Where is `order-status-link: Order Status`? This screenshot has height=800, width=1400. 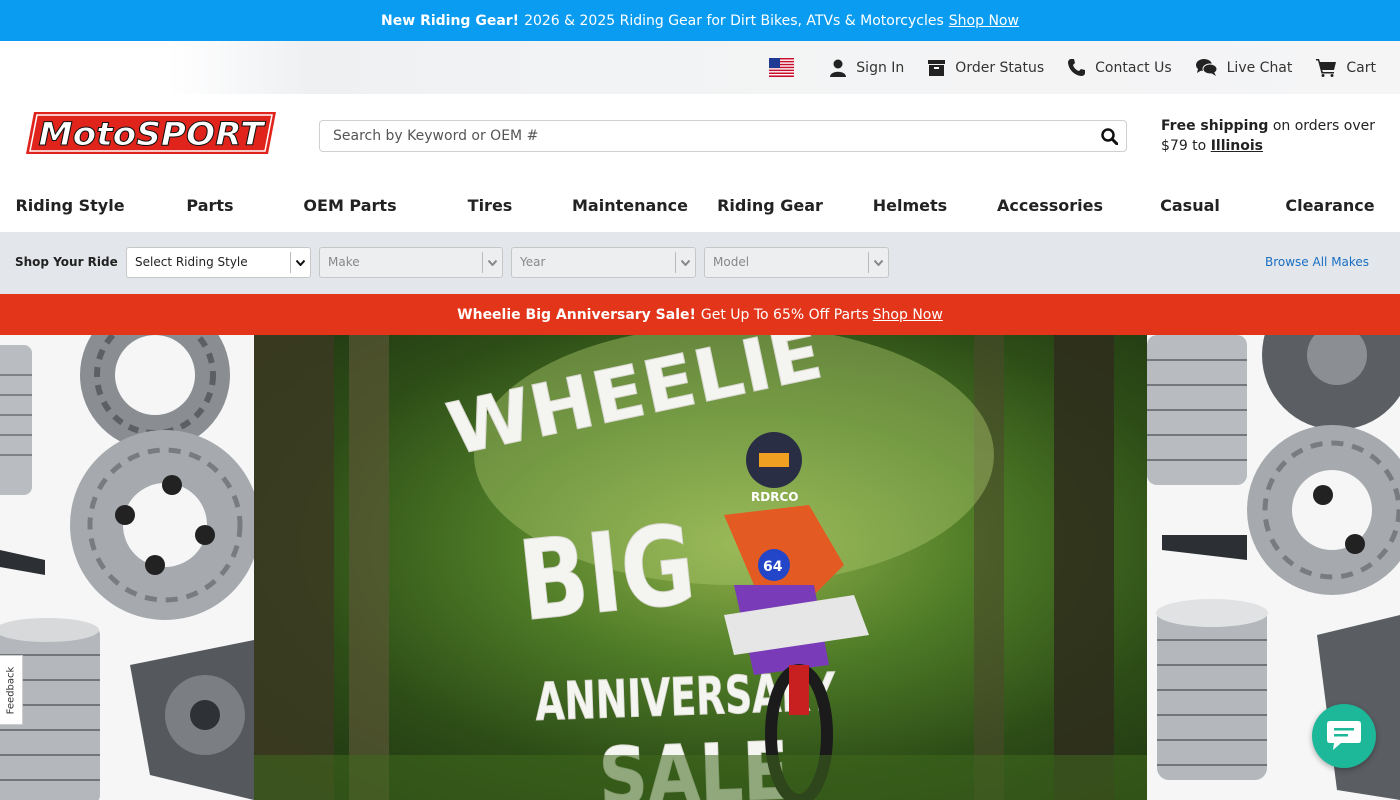
order-status-link: Order Status is located at coordinates (986, 67).